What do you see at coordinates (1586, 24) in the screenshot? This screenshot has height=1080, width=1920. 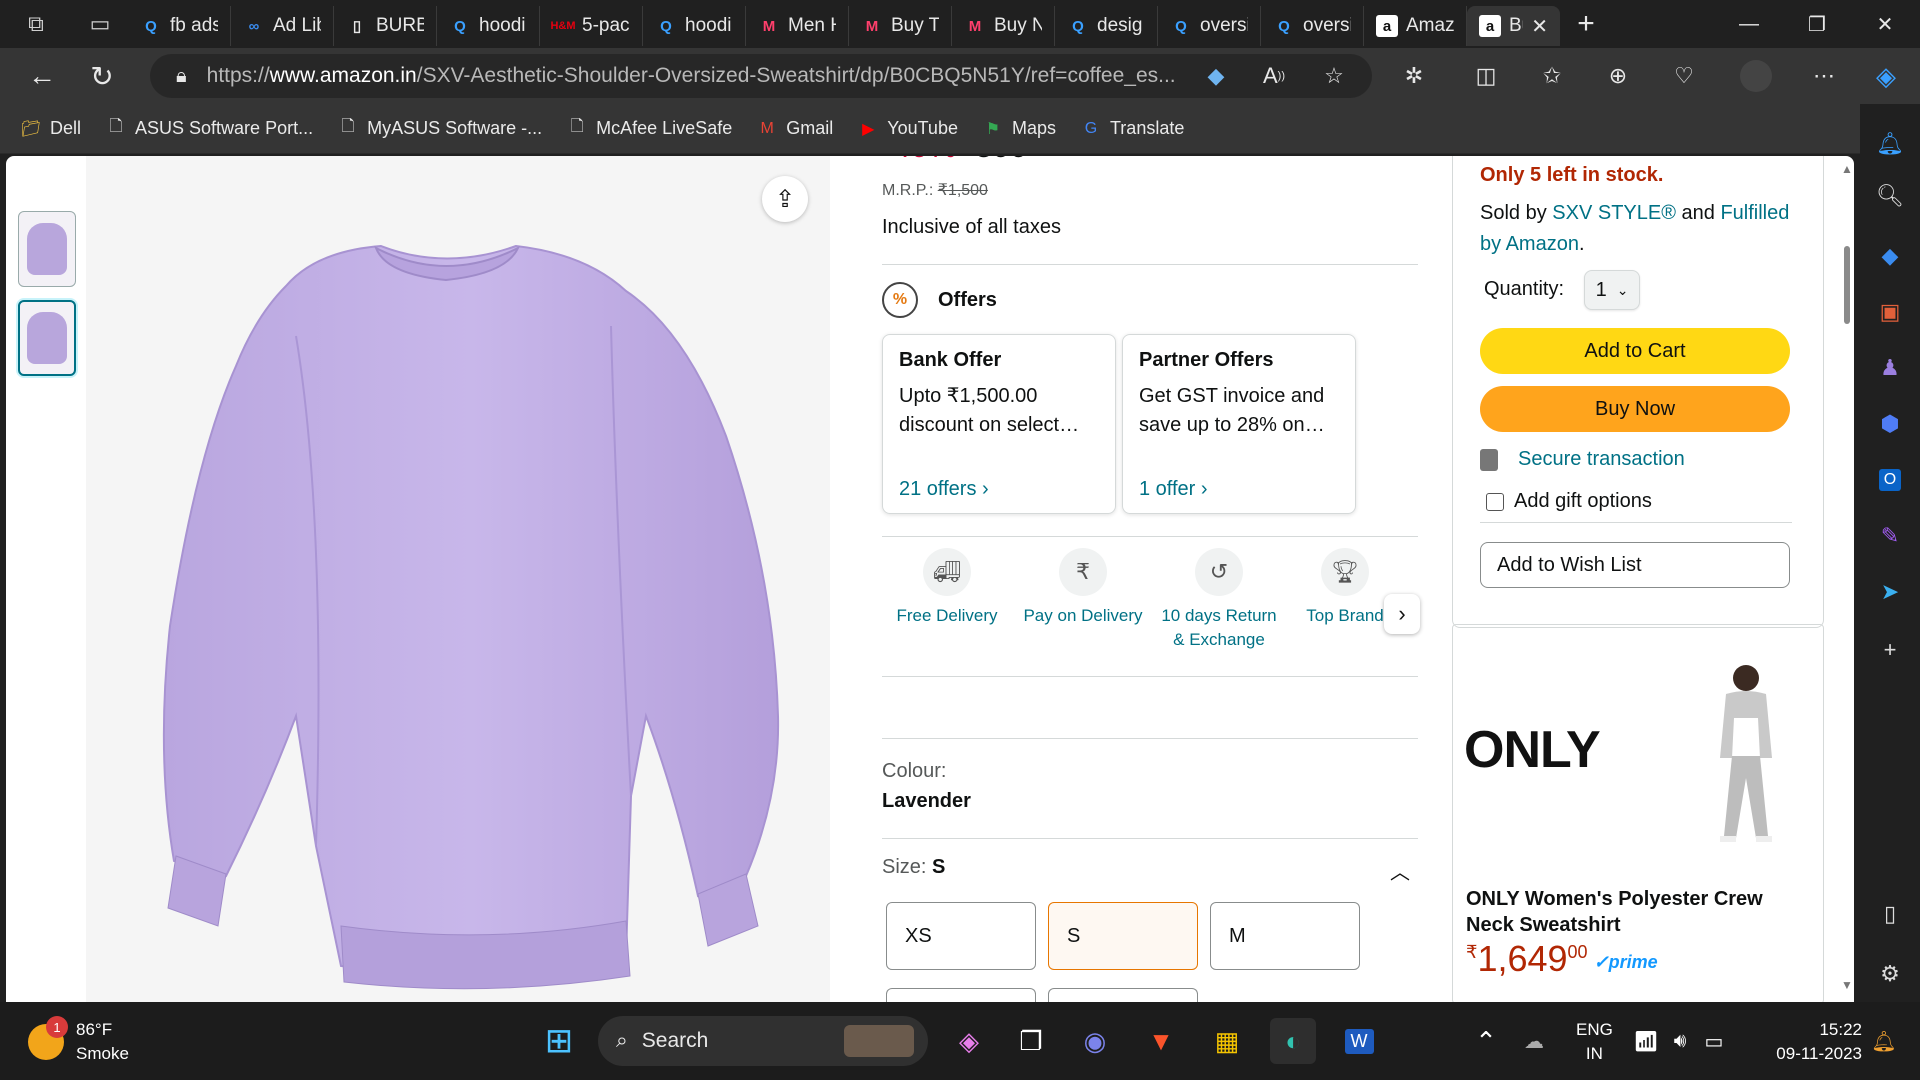 I see `new-tab-button: +` at bounding box center [1586, 24].